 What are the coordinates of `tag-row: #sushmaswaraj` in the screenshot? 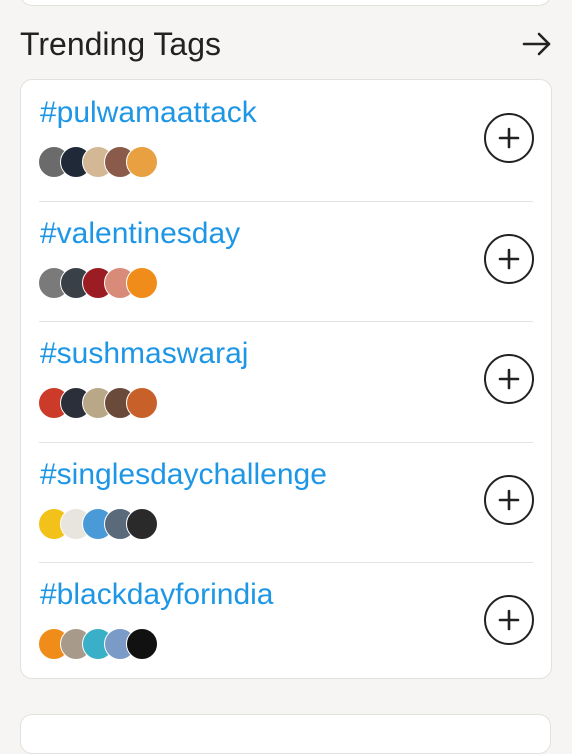 It's located at (286, 381).